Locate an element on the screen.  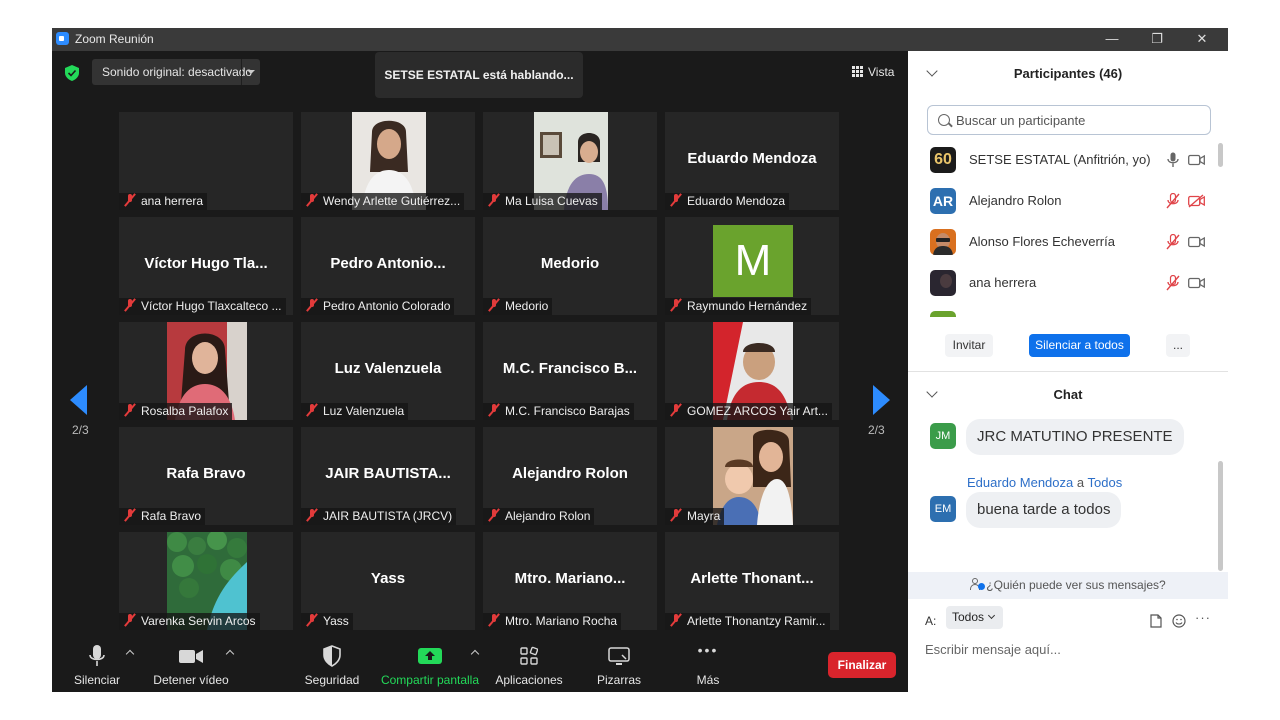
video-options-caret is located at coordinates (230, 664).